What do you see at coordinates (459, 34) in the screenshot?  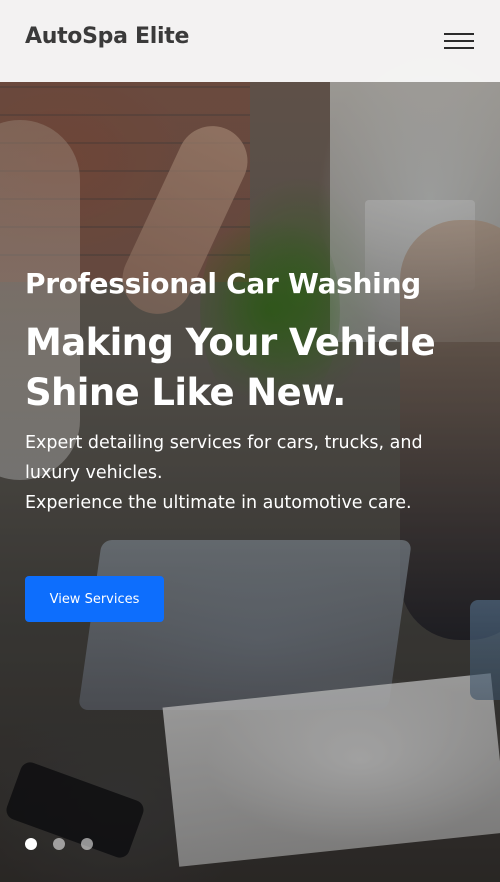 I see `menu-line-top` at bounding box center [459, 34].